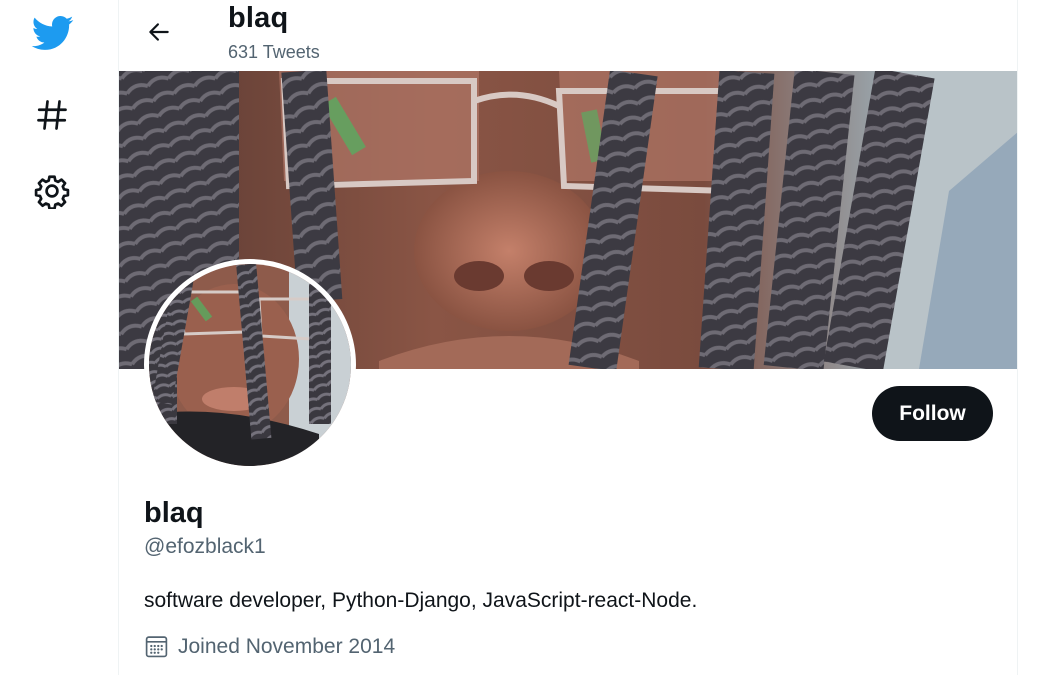  I want to click on twitter-bird-icon, so click(52, 33).